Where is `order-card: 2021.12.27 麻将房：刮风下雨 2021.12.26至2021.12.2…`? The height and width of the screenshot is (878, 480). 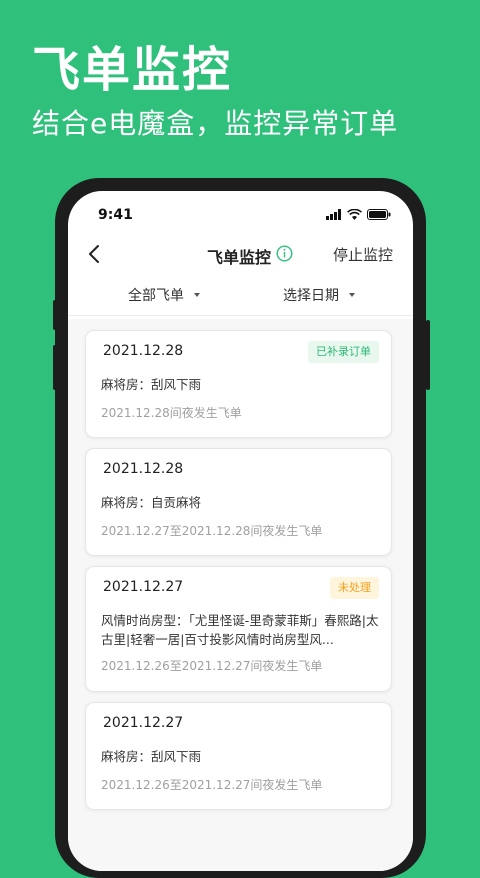 order-card: 2021.12.27 麻将房：刮风下雨 2021.12.26至2021.12.2… is located at coordinates (238, 756).